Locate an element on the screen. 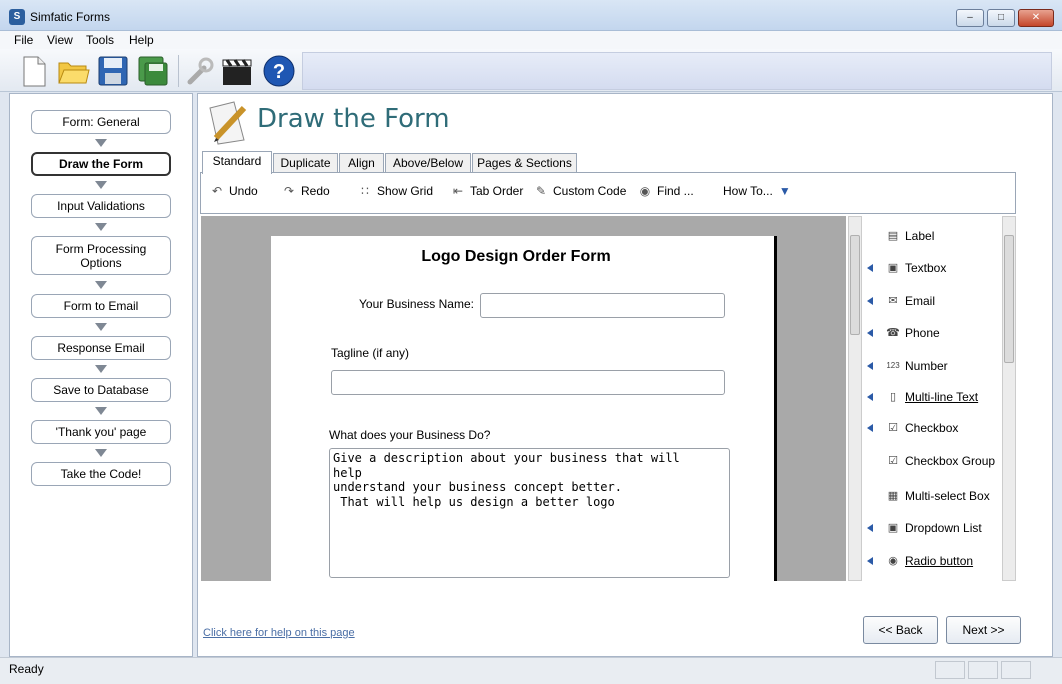 This screenshot has height=684, width=1062. toolbar-separator is located at coordinates (178, 71).